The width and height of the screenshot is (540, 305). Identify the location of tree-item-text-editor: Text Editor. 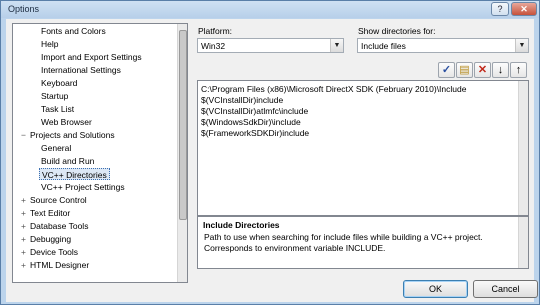
(50, 213).